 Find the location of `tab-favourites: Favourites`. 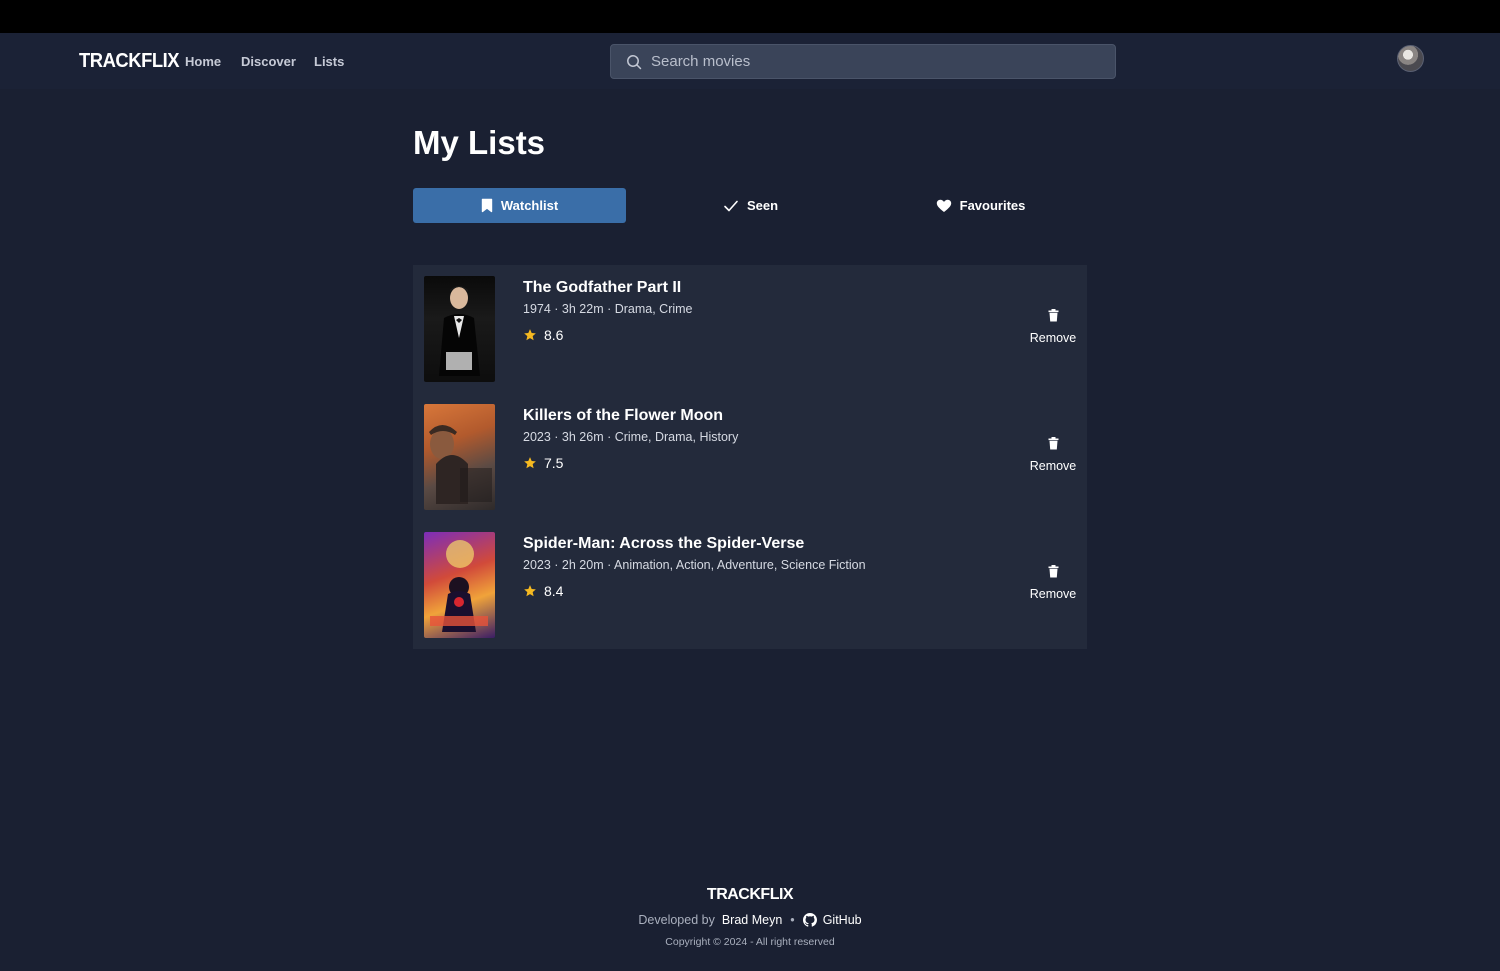

tab-favourites: Favourites is located at coordinates (980, 205).